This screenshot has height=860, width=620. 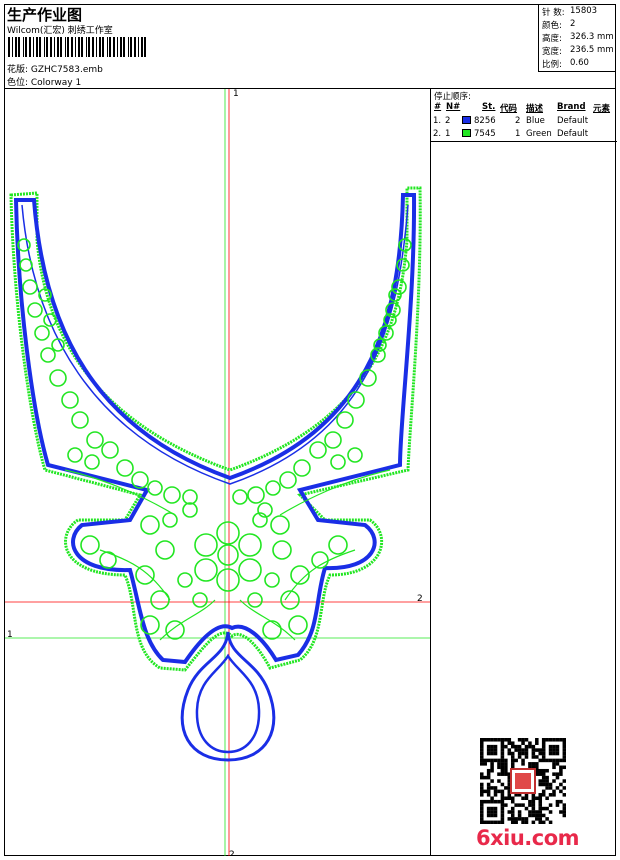 What do you see at coordinates (528, 838) in the screenshot?
I see `watermark-logo: 6xiu.com` at bounding box center [528, 838].